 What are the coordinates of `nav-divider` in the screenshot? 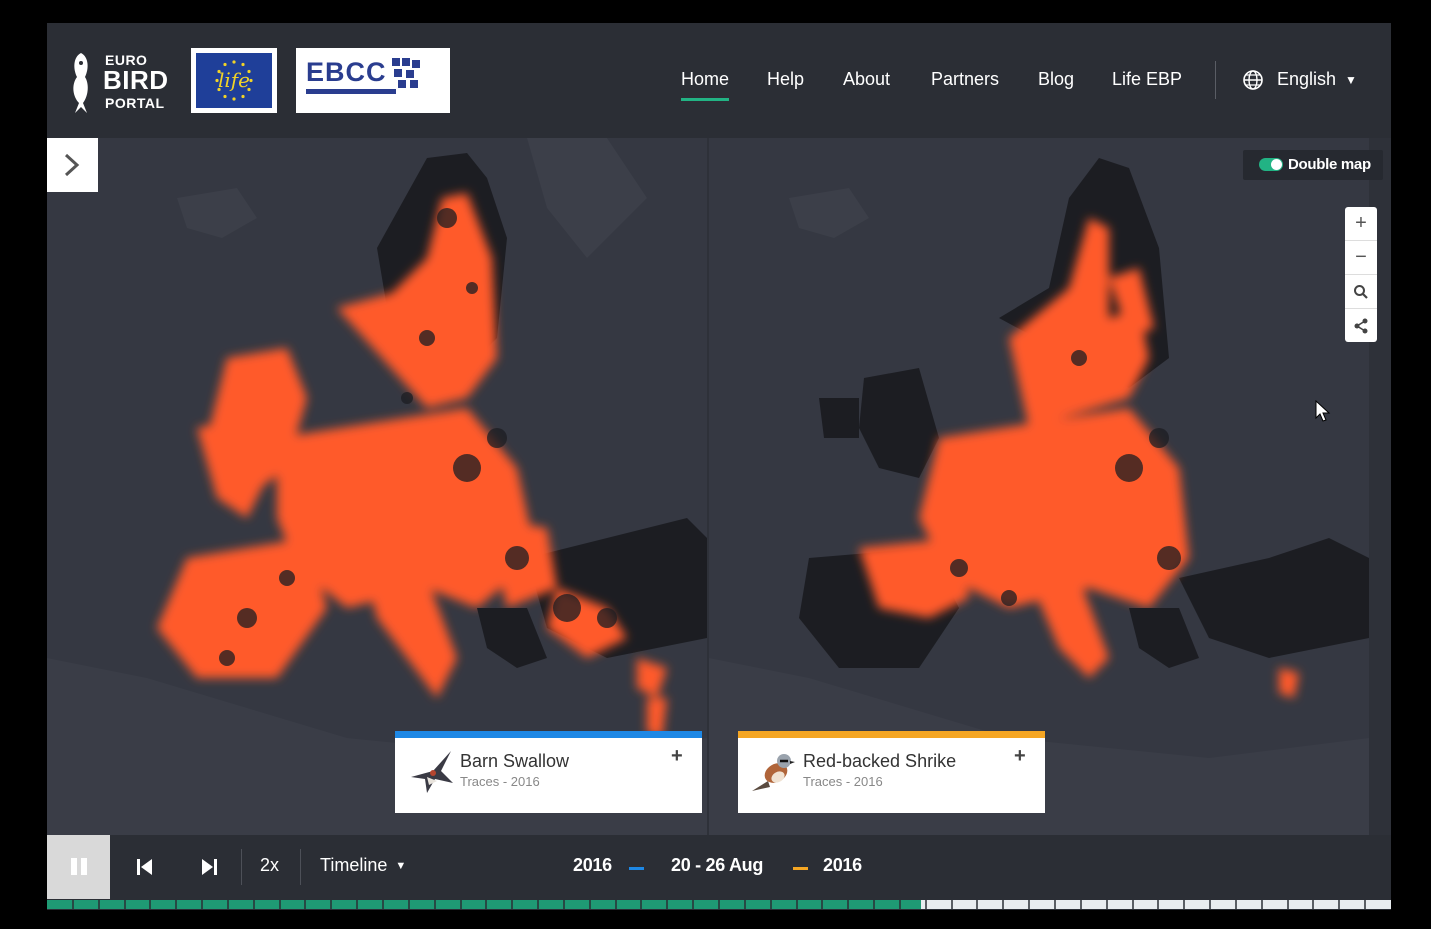 It's located at (1215, 80).